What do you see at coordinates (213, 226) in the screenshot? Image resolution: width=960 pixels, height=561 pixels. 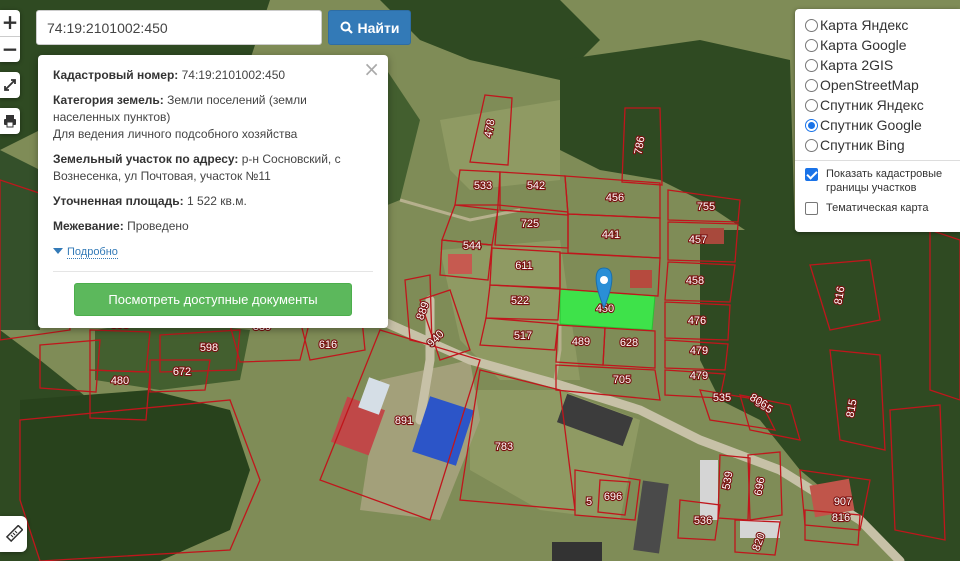 I see `survey-row: Межевание: Проведено` at bounding box center [213, 226].